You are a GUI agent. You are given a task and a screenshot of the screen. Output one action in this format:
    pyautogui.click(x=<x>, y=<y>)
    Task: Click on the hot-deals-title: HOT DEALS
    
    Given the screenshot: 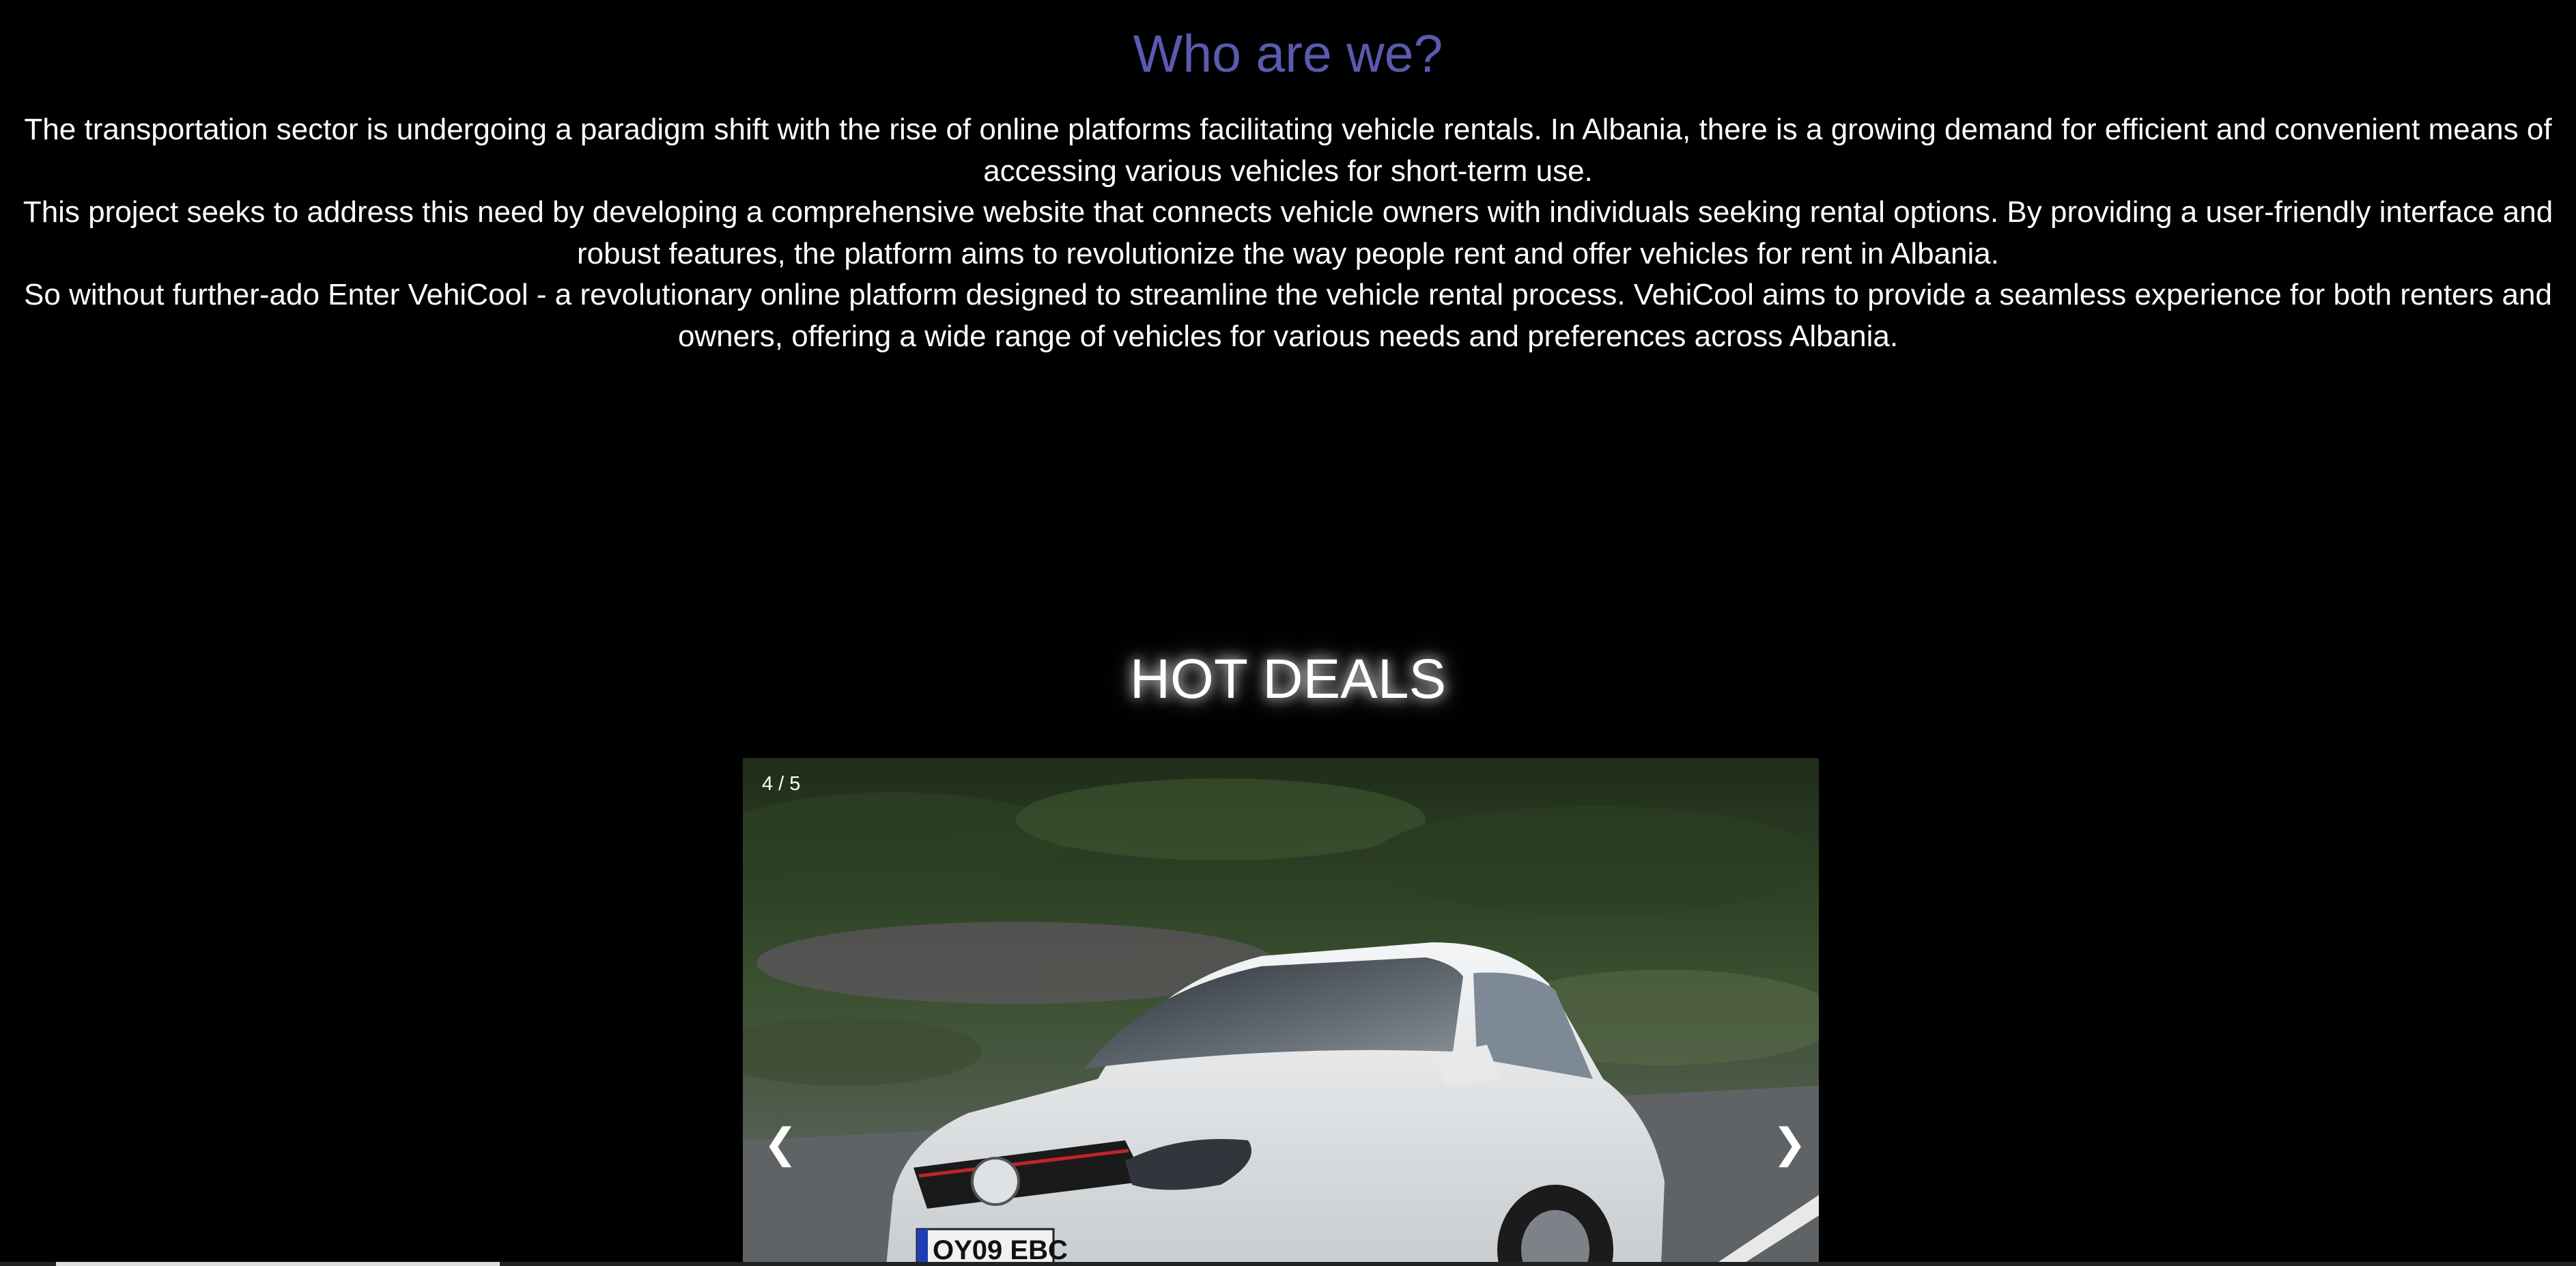 What is the action you would take?
    pyautogui.click(x=1288, y=679)
    